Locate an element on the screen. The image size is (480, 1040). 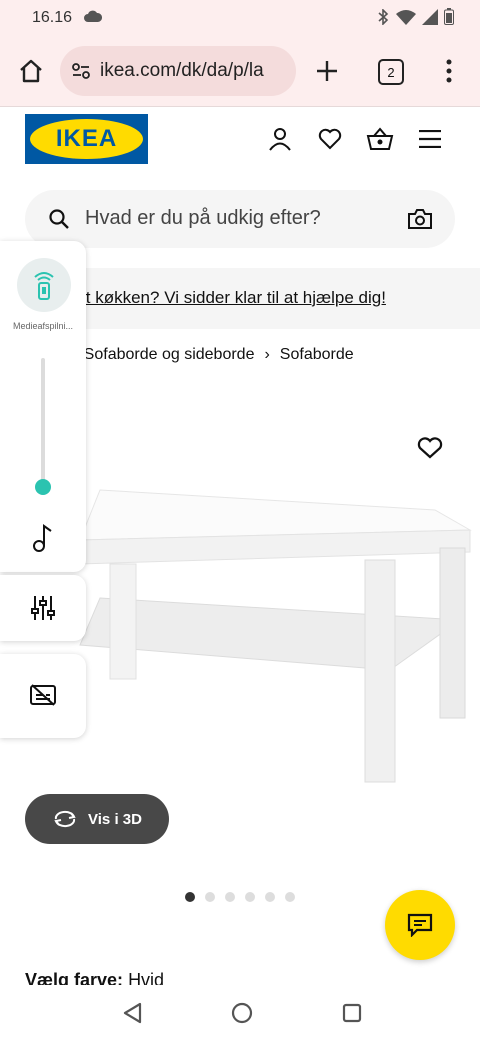
basket-icon is located at coordinates (380, 139).